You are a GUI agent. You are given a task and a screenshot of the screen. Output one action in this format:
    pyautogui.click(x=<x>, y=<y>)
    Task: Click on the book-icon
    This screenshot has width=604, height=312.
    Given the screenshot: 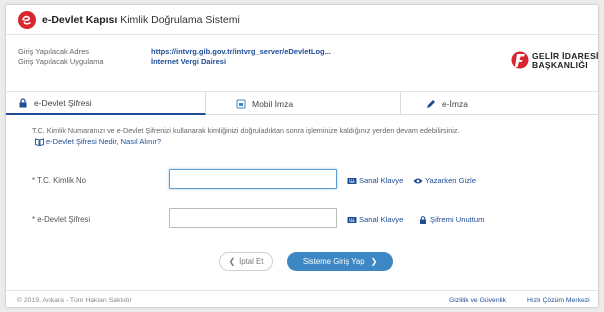 What is the action you would take?
    pyautogui.click(x=39, y=141)
    